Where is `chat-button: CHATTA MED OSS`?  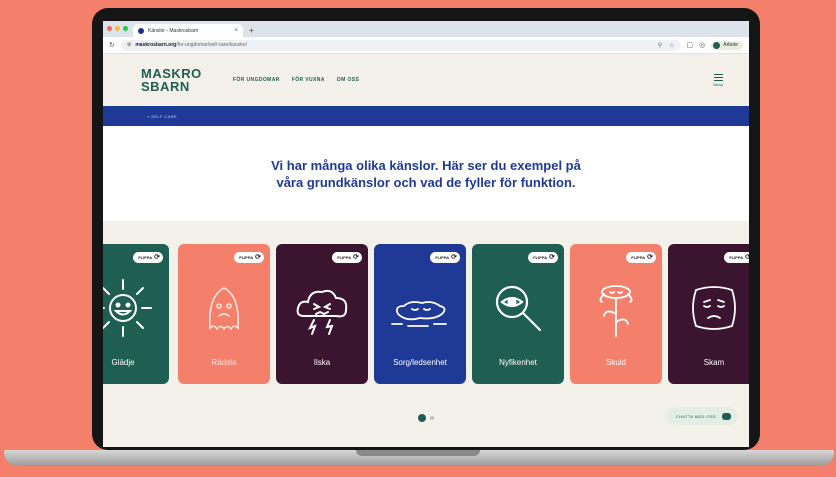
chat-button: CHATTA MED OSS is located at coordinates (701, 416).